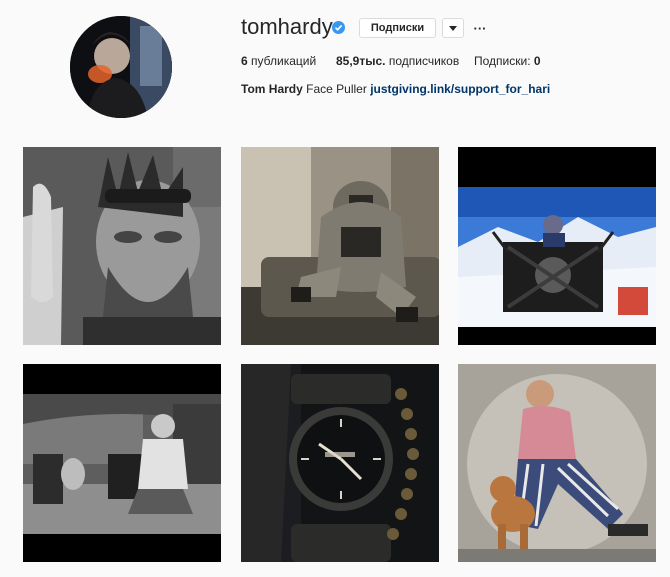  Describe the element at coordinates (502, 61) in the screenshot. I see `following-count-label: Подписки:` at that location.